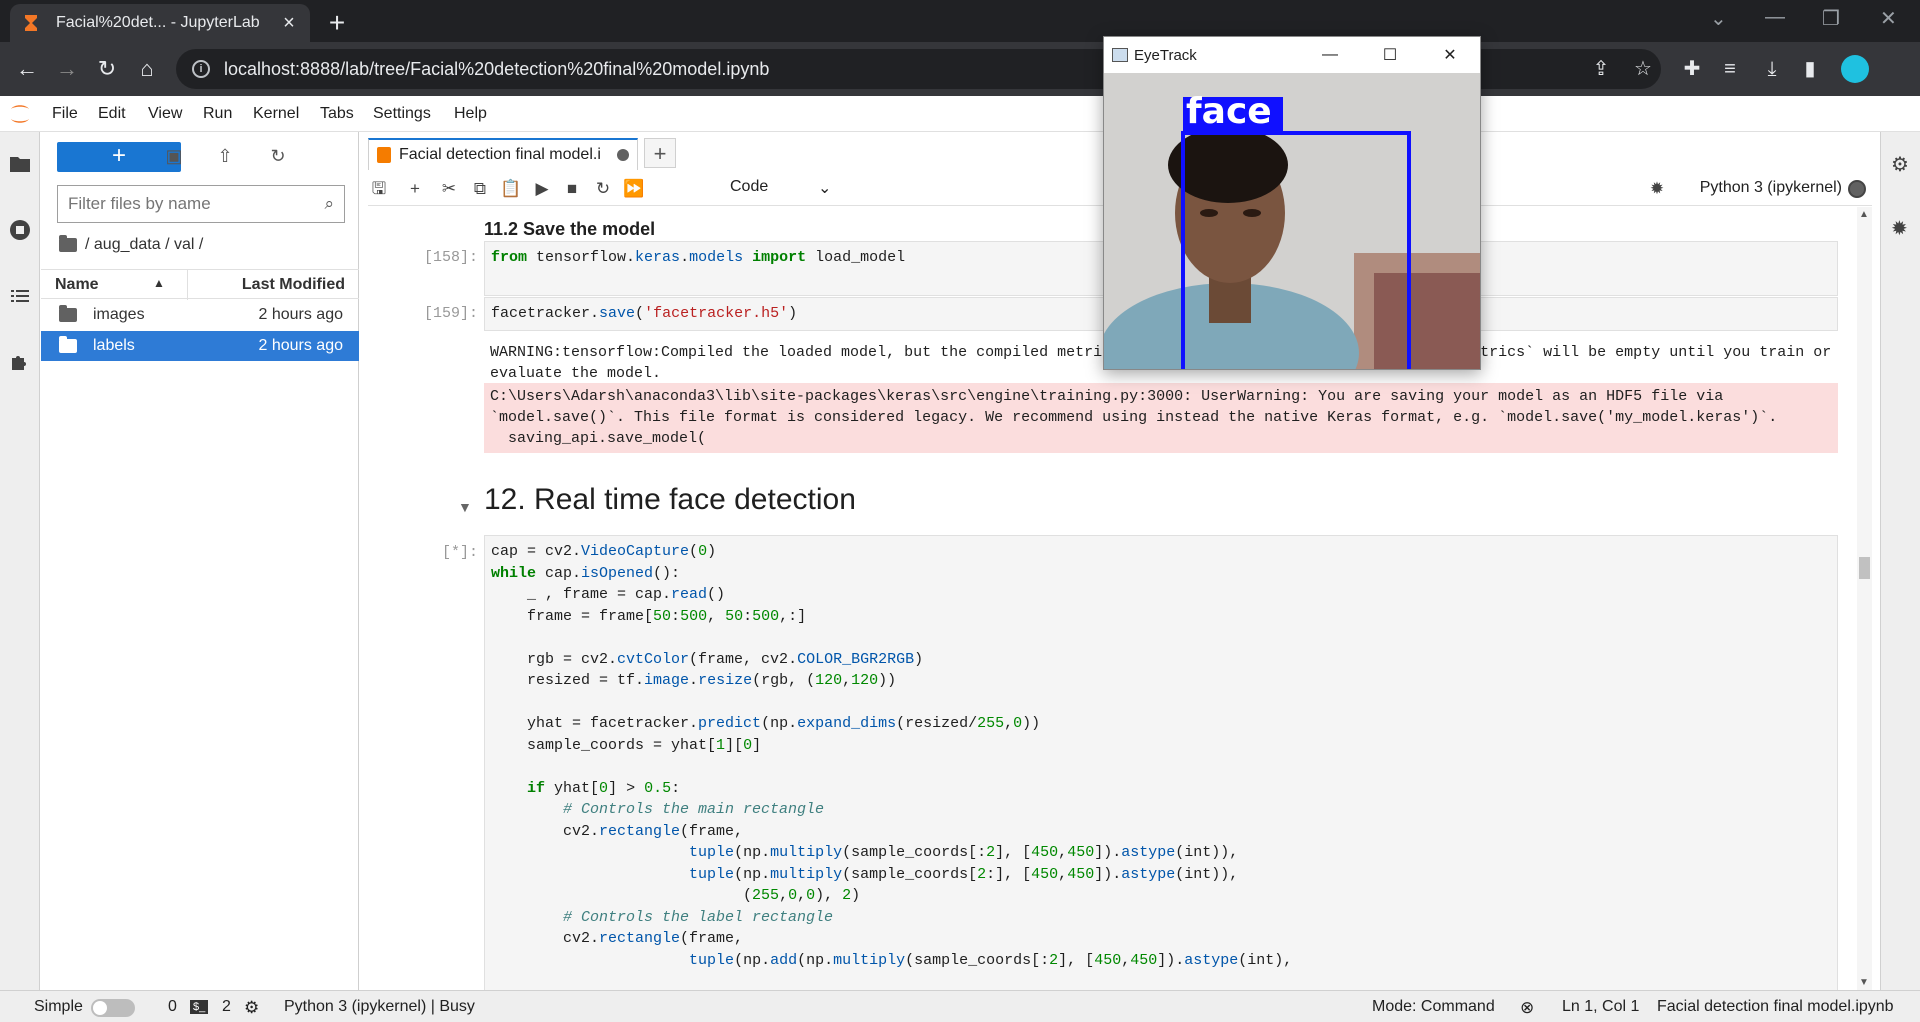 This screenshot has height=1022, width=1920. What do you see at coordinates (200, 315) in the screenshot?
I see `file-row-images: images 2 hours ago` at bounding box center [200, 315].